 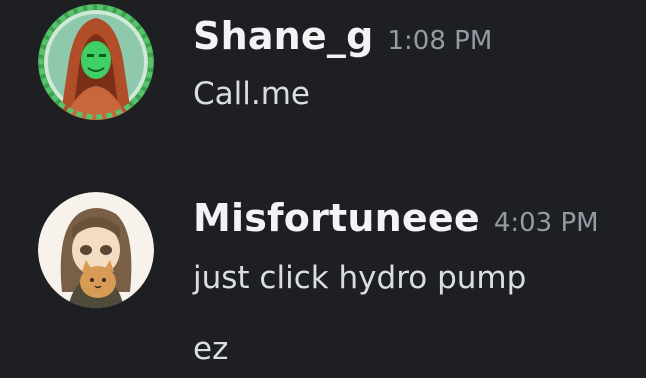 I want to click on message-header: Misfortuneee 4:03 PM, so click(x=396, y=218).